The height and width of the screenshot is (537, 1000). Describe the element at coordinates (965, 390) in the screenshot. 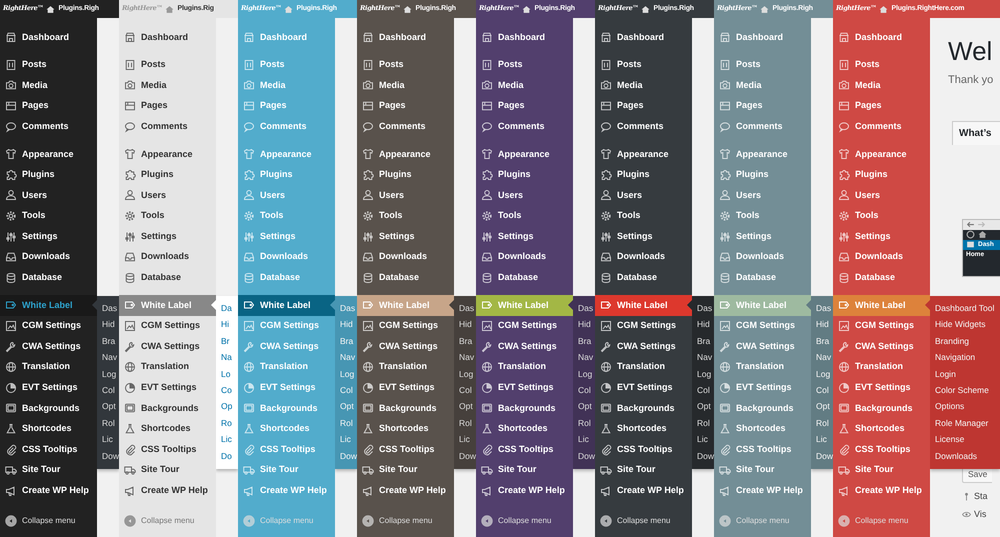

I see `submenu-item: Color Scheme` at that location.